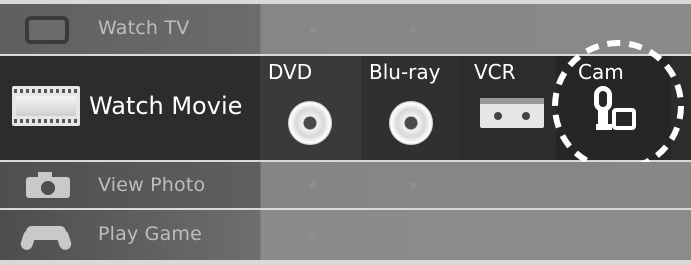 The image size is (691, 265). Describe the element at coordinates (46, 237) in the screenshot. I see `gamepad-icon` at that location.